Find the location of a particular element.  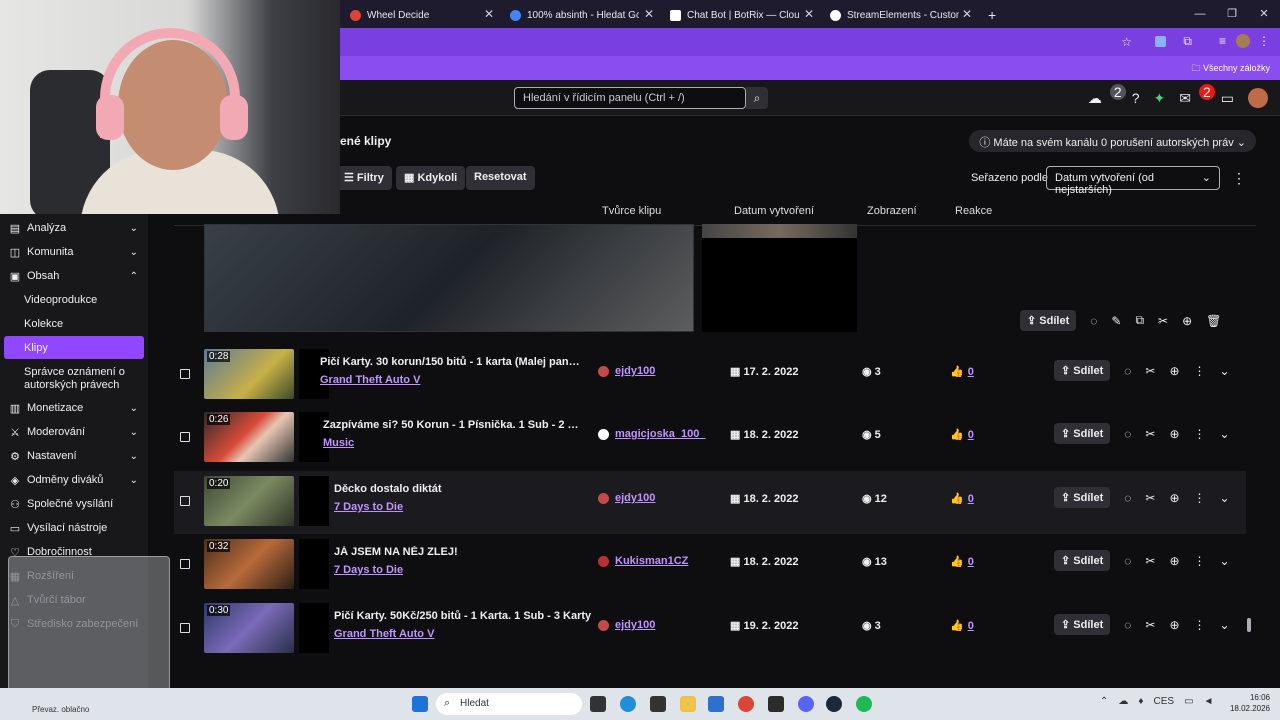

user-avatar is located at coordinates (1258, 98).